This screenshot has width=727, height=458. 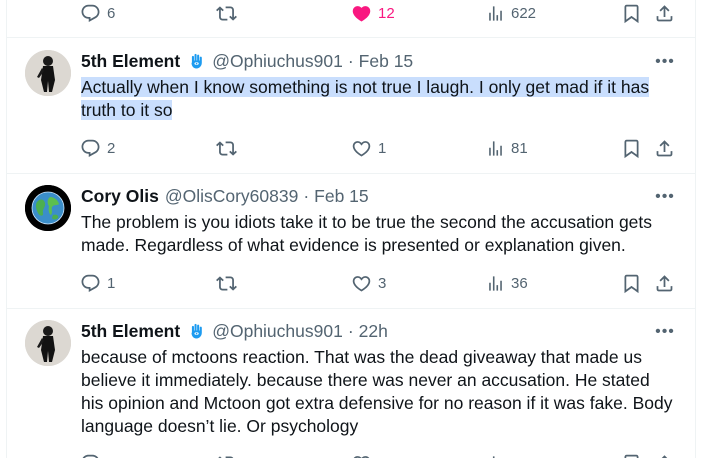 I want to click on display-name: Cory Olis, so click(x=120, y=196).